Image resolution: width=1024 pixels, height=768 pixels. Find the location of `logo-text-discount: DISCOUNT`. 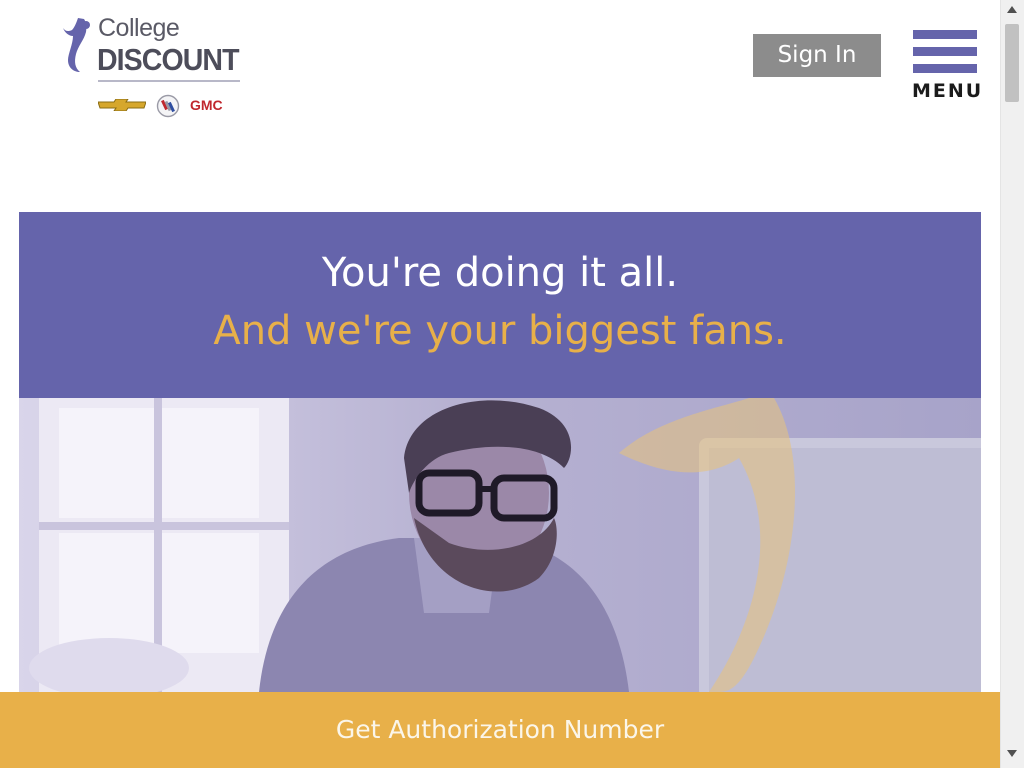

logo-text-discount: DISCOUNT is located at coordinates (168, 59).